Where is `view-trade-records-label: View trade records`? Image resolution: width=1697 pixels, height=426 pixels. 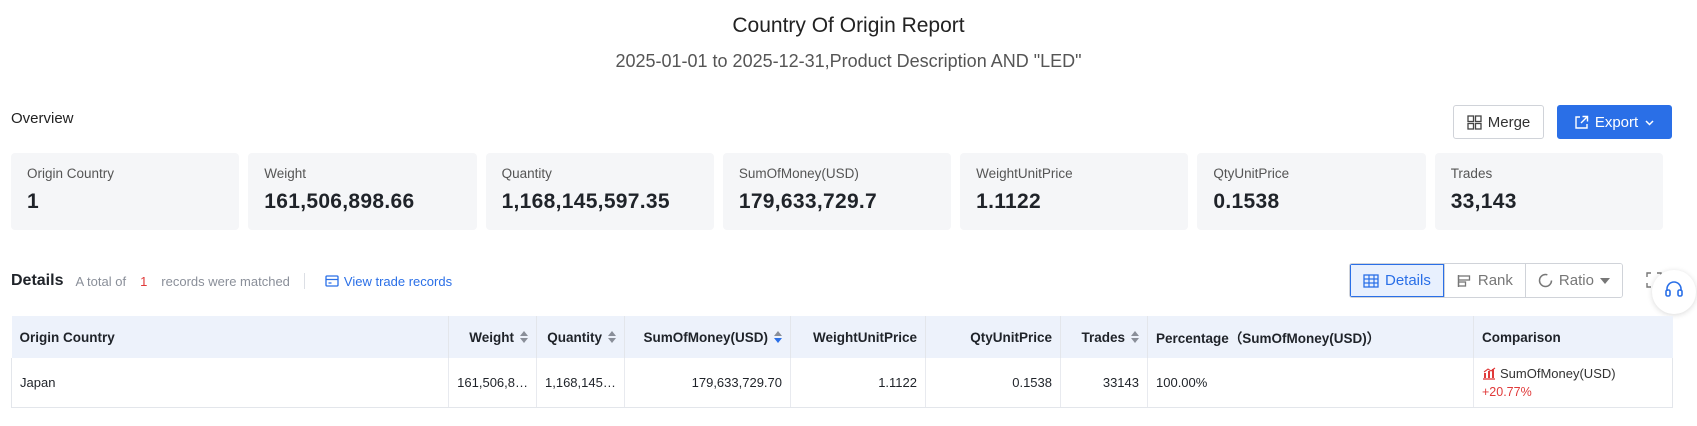
view-trade-records-label: View trade records is located at coordinates (398, 281).